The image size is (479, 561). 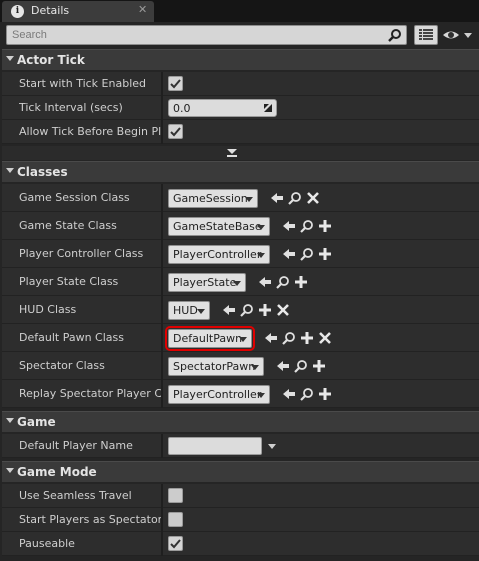 I want to click on search-box, so click(x=206, y=35).